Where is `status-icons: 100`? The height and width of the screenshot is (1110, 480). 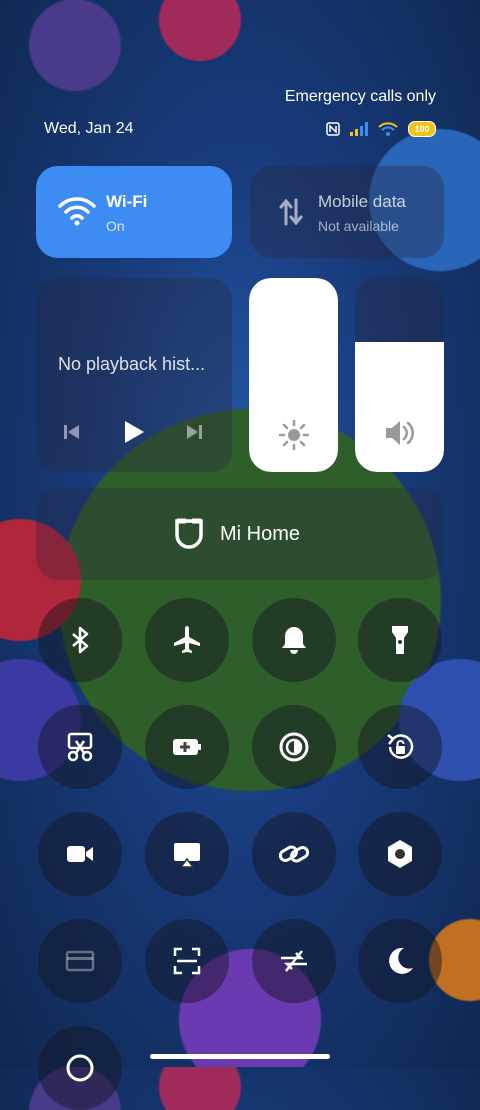 status-icons: 100 is located at coordinates (381, 129).